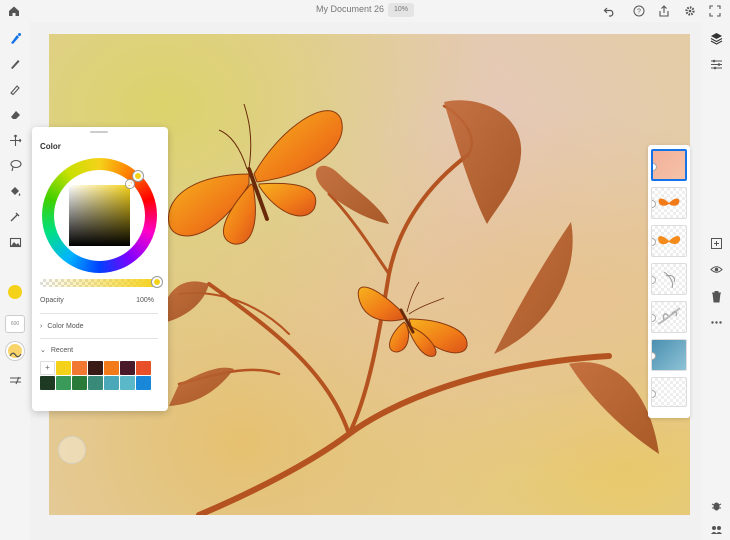  What do you see at coordinates (716, 505) in the screenshot?
I see `bug-report-icon` at bounding box center [716, 505].